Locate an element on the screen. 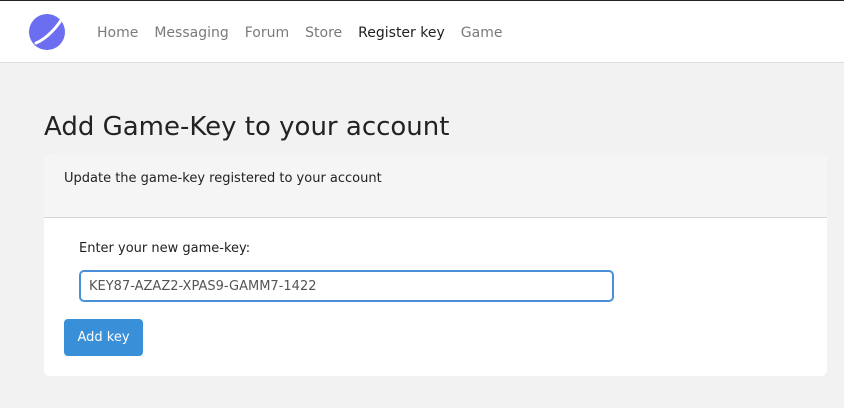 The image size is (844, 408). game-key-label: Enter your new game-key: is located at coordinates (165, 248).